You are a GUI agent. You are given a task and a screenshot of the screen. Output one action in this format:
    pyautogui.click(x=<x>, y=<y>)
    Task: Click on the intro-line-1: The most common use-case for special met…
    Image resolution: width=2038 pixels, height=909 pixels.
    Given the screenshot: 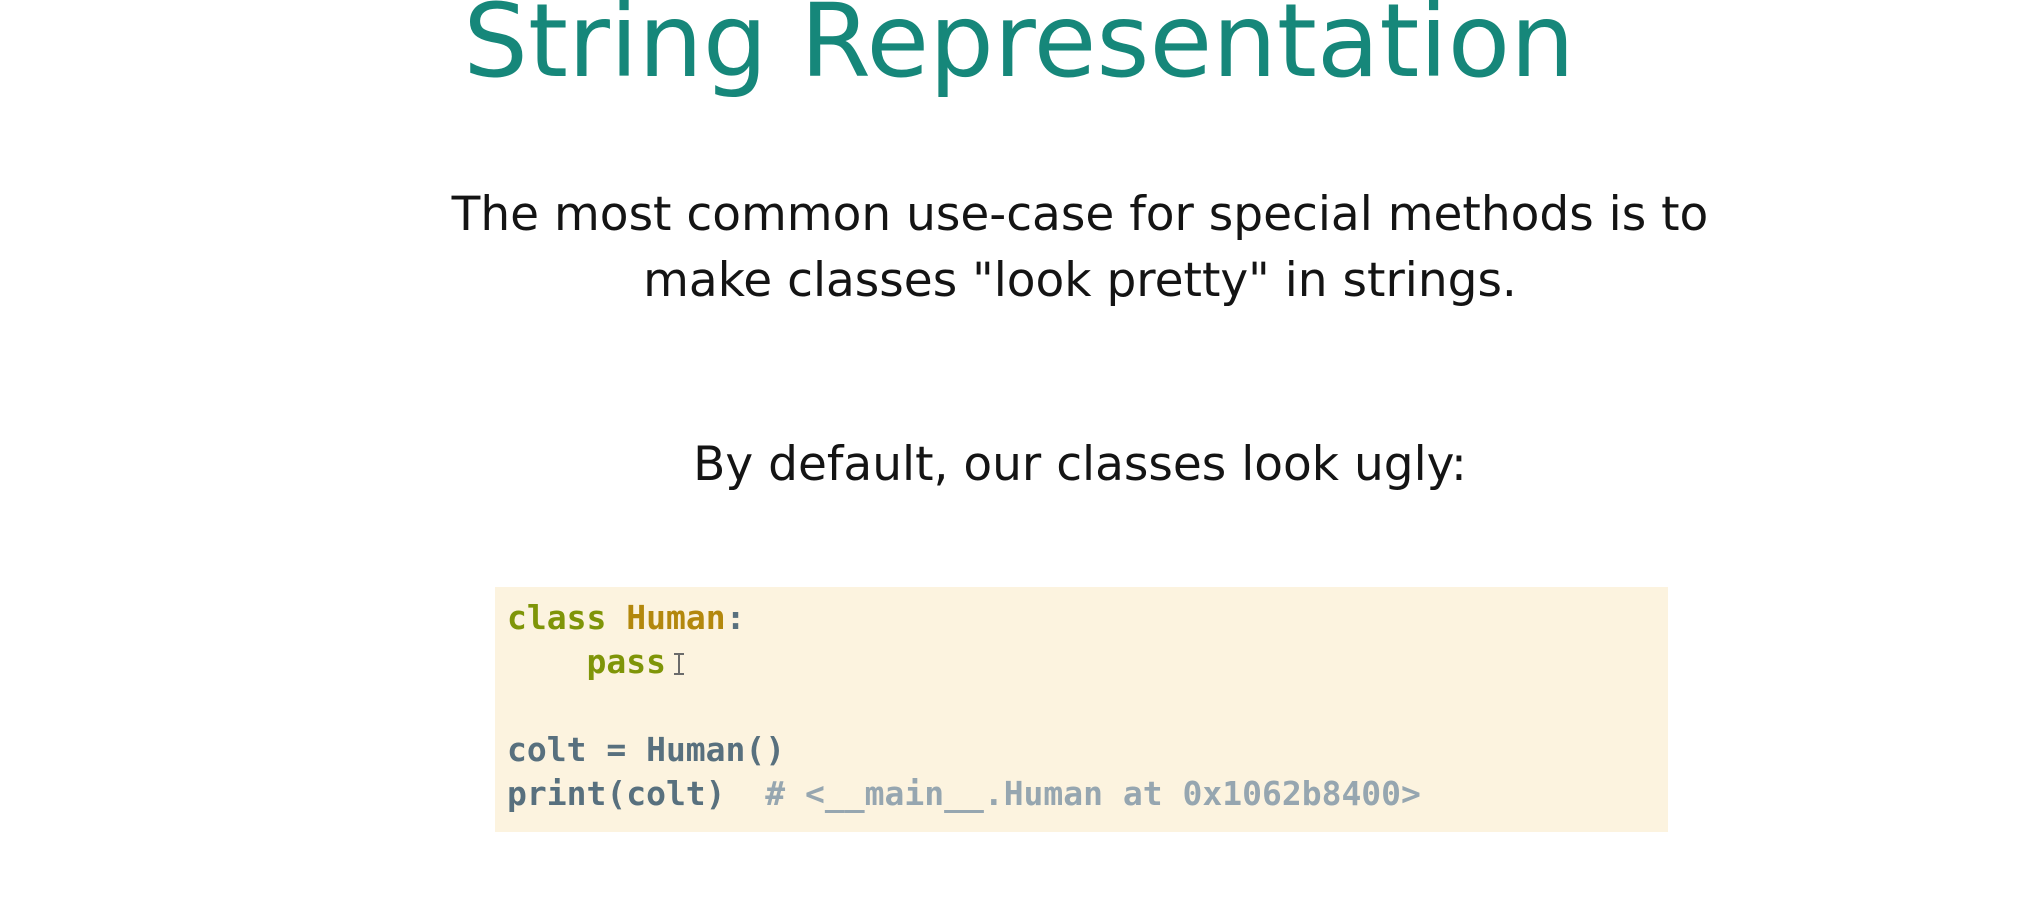 What is the action you would take?
    pyautogui.click(x=1080, y=214)
    